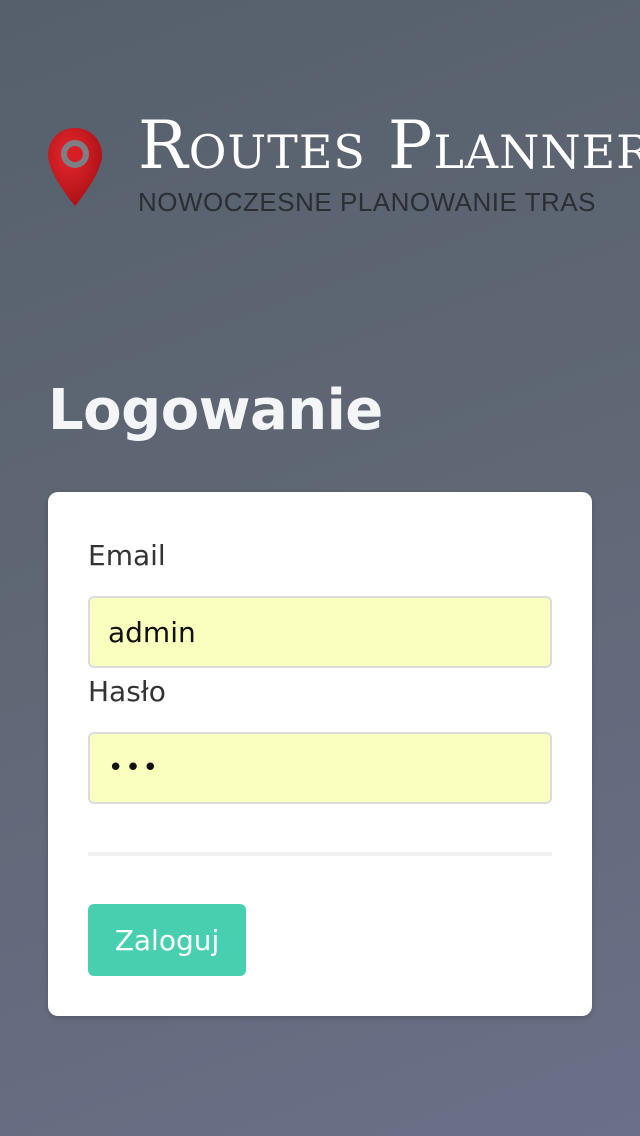  I want to click on page-title: Logowanie, so click(215, 410).